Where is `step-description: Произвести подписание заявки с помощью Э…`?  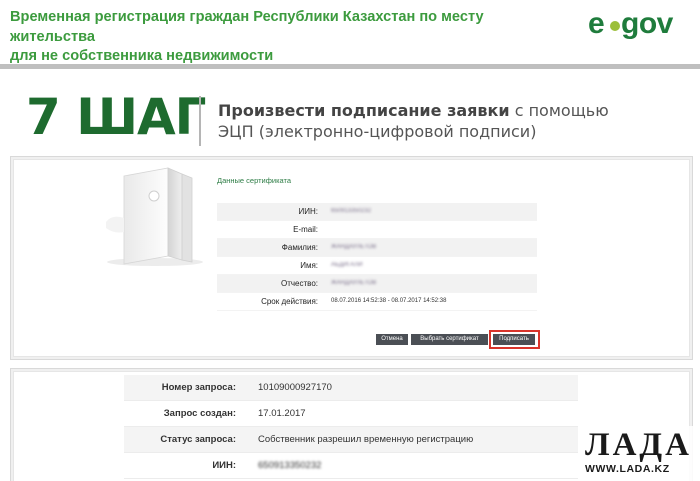
step-description: Произвести подписание заявки с помощью Э… is located at coordinates (413, 121).